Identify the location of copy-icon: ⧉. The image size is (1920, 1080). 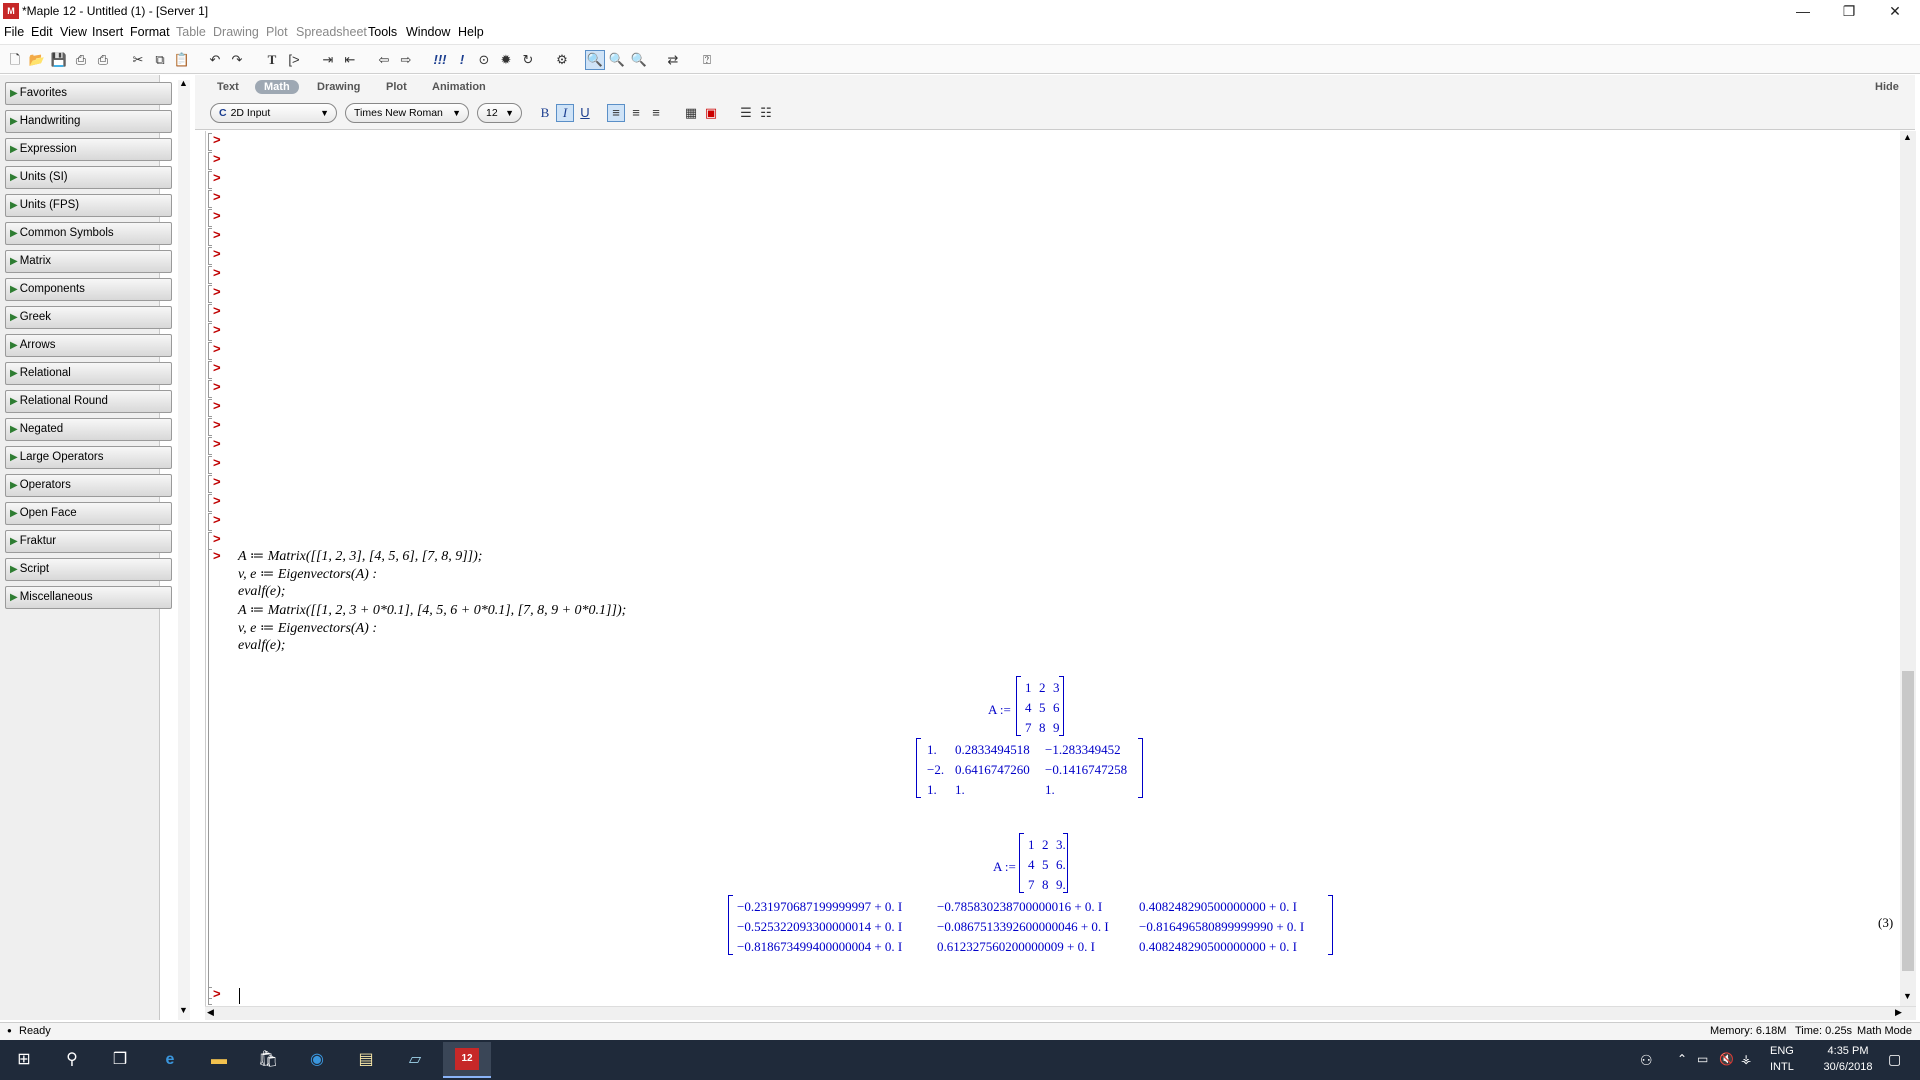
(160, 60).